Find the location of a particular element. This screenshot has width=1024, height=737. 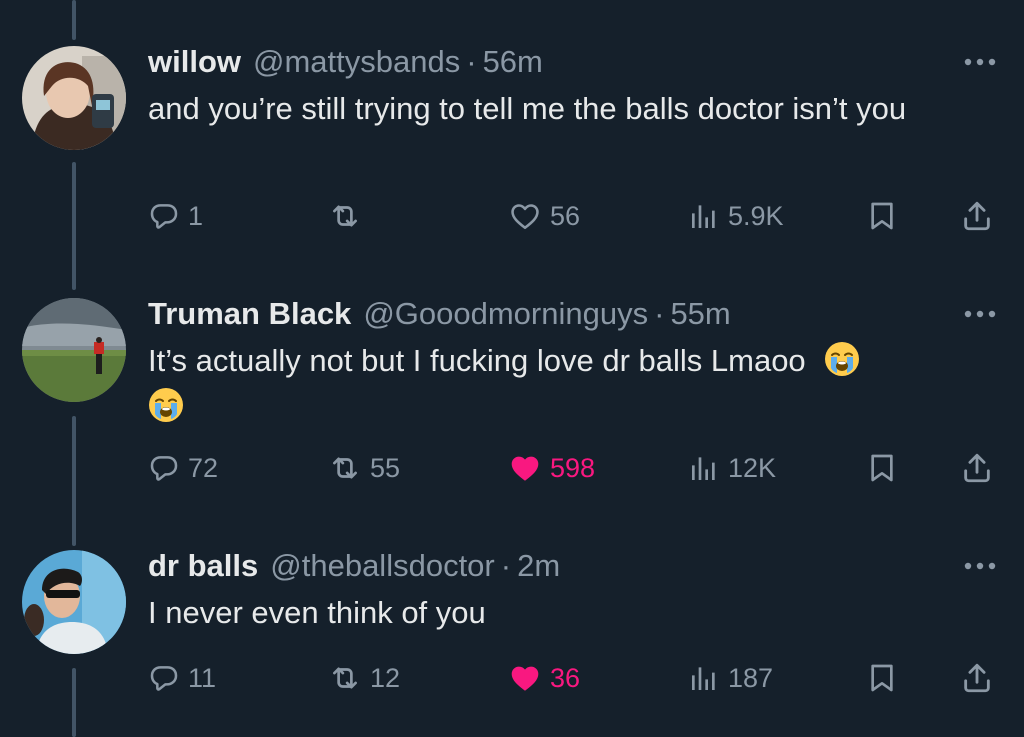

tweet-header: dr balls @theballsdoctor · 2m is located at coordinates (354, 566).